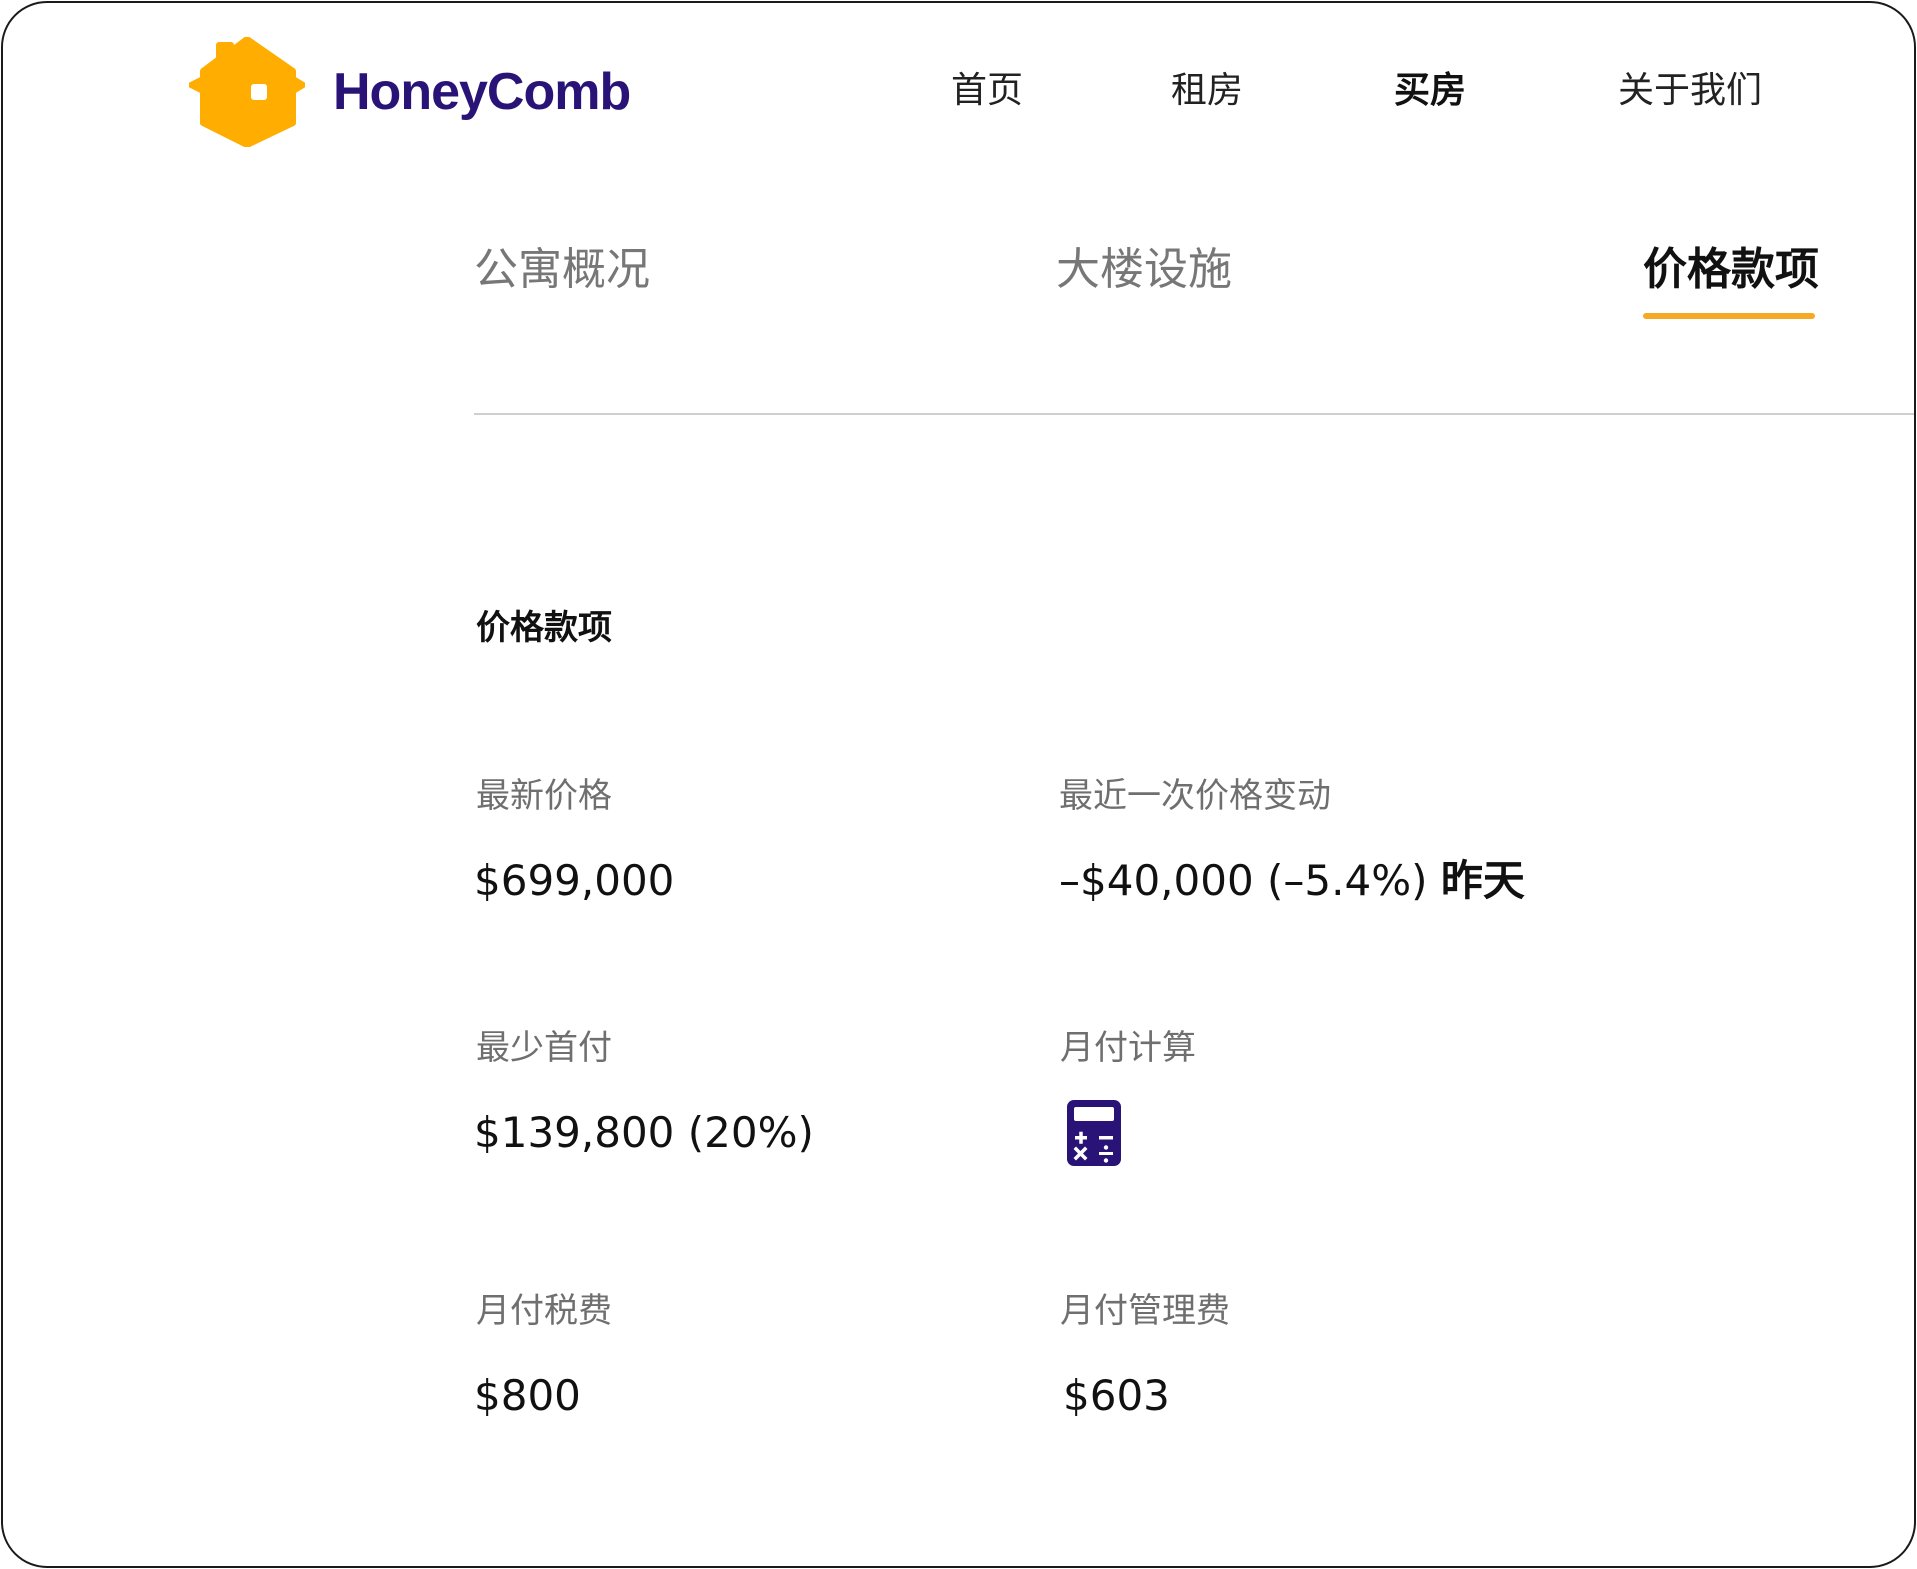 This screenshot has width=1917, height=1569. What do you see at coordinates (1430, 91) in the screenshot?
I see `nav-buy: 买房` at bounding box center [1430, 91].